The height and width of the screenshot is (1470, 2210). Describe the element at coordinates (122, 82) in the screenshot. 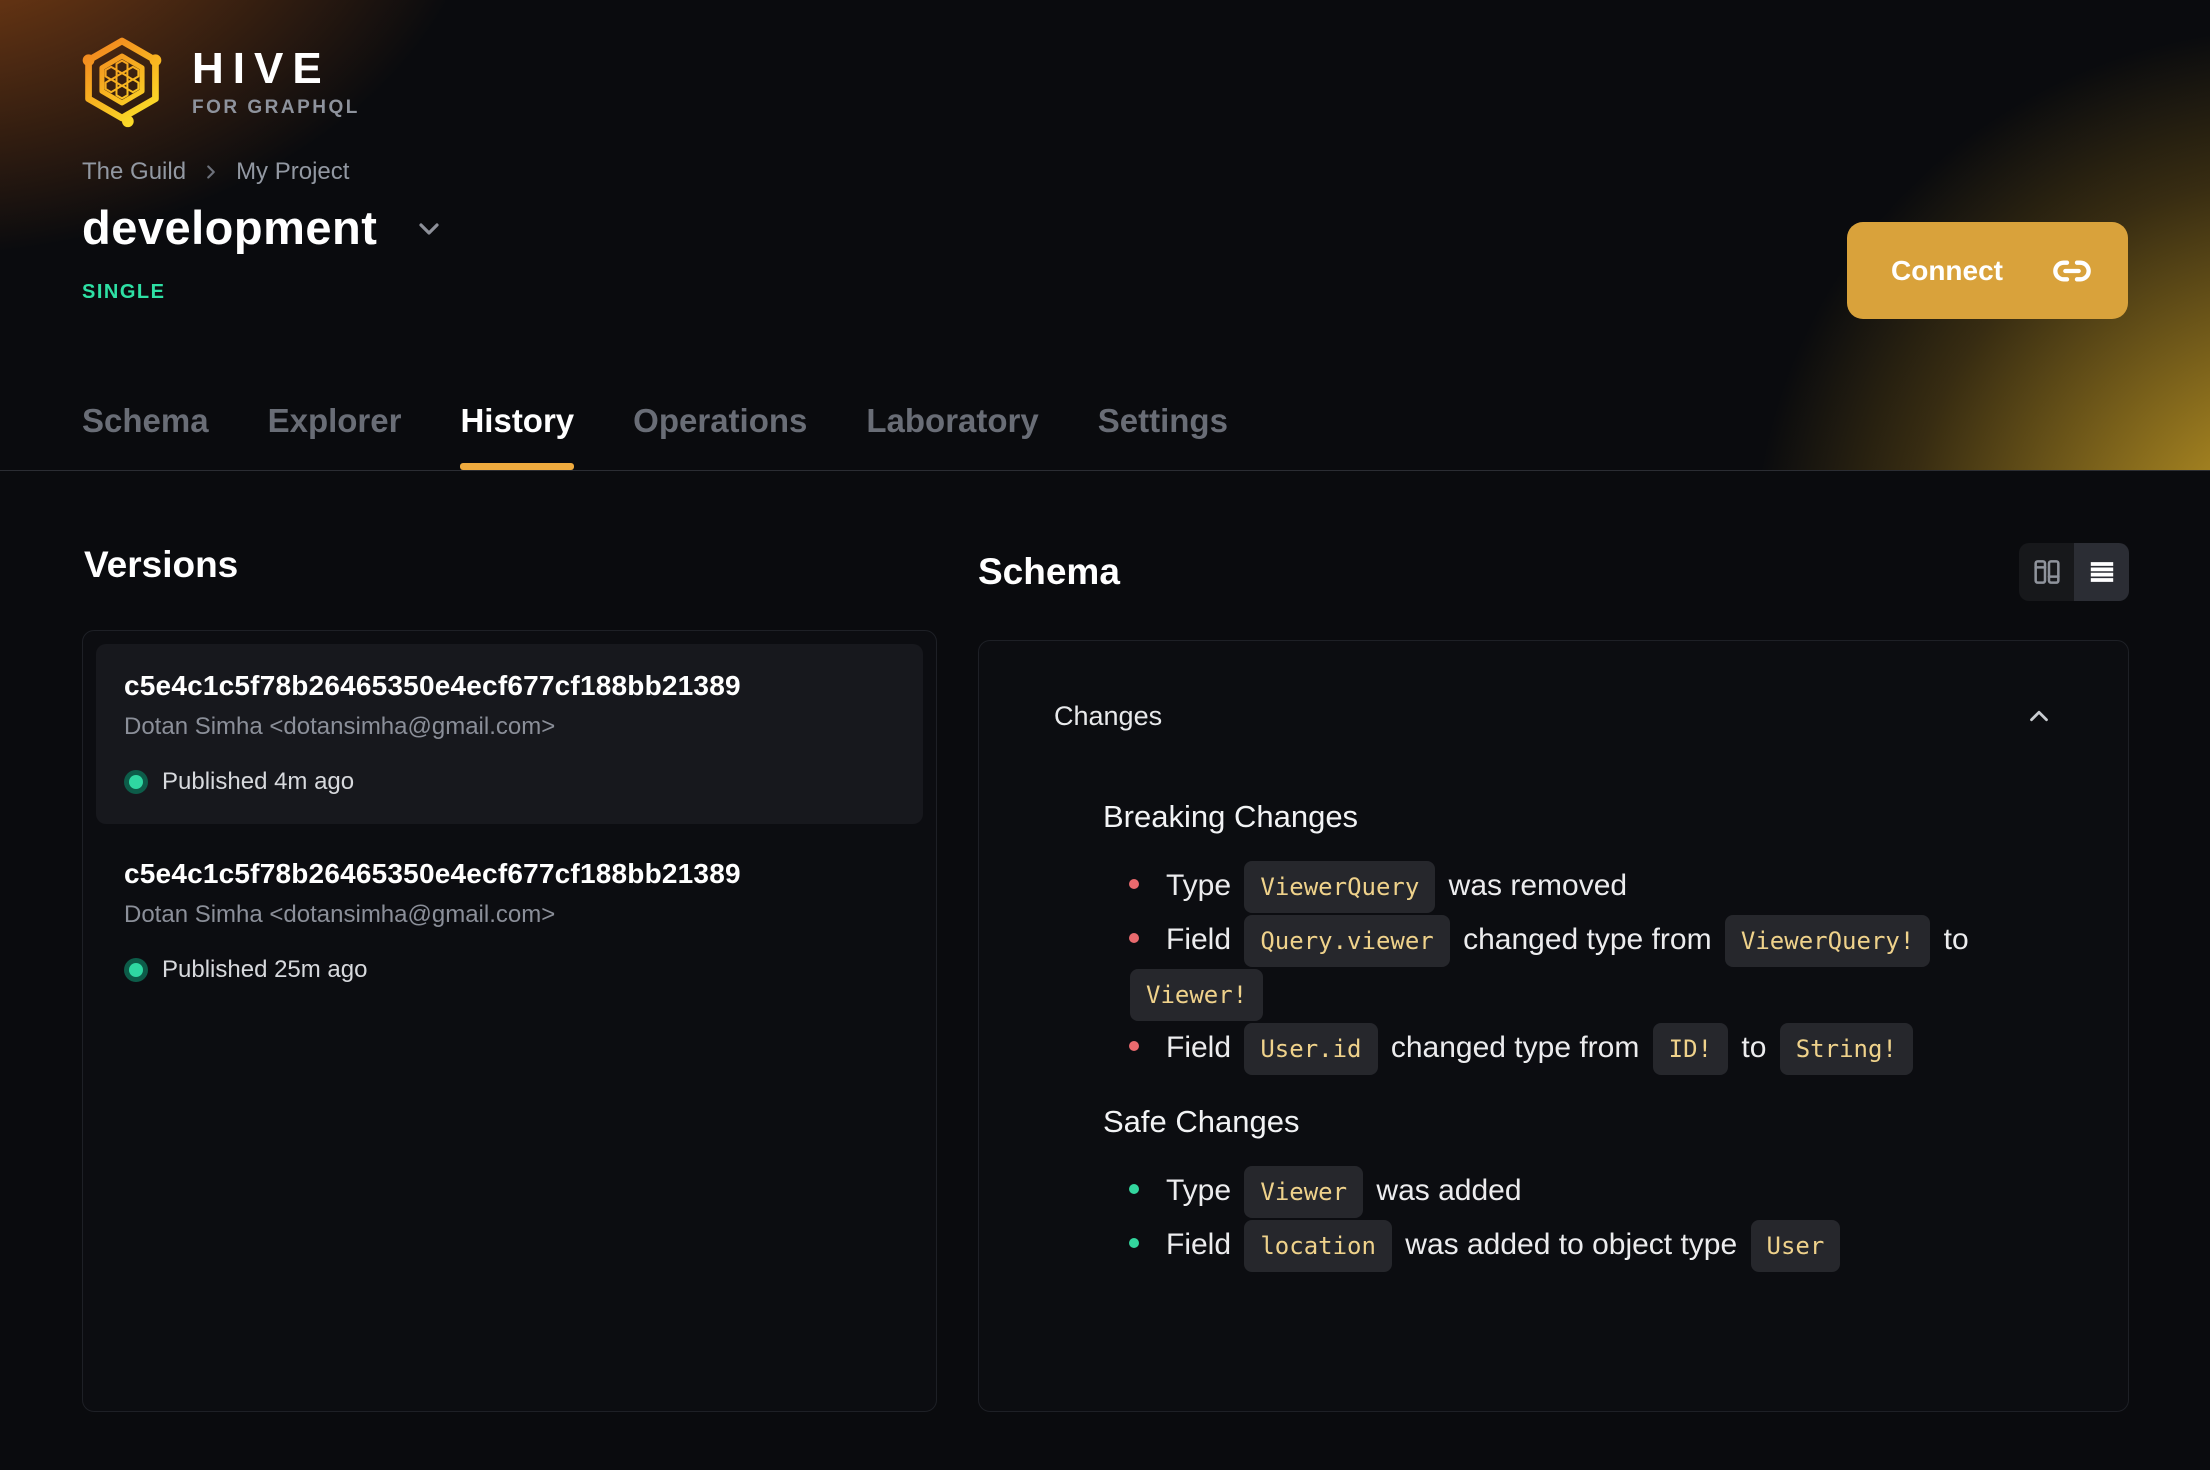

I see `hive-logo-icon` at that location.